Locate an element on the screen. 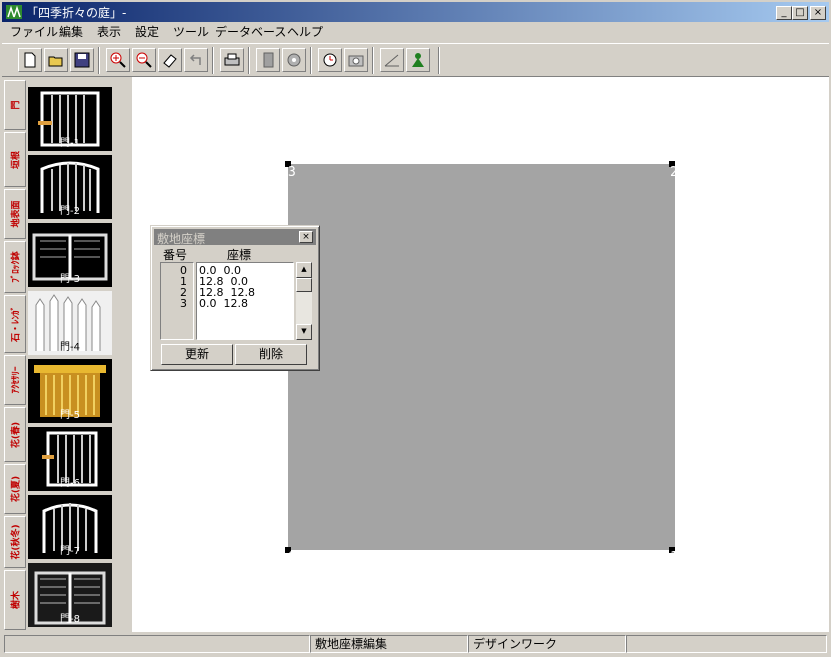  coords-column-header: 座標 is located at coordinates (239, 255).